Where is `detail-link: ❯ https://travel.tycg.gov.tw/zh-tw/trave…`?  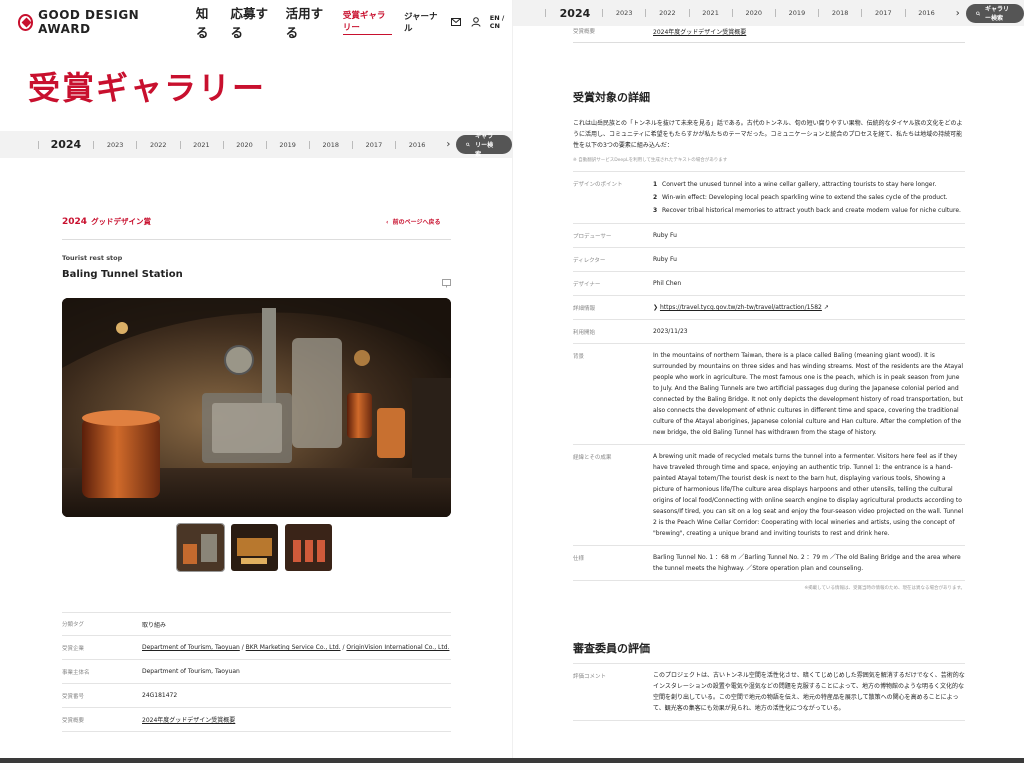
detail-link: ❯ https://travel.tycg.gov.tw/zh-tw/trave… is located at coordinates (809, 307).